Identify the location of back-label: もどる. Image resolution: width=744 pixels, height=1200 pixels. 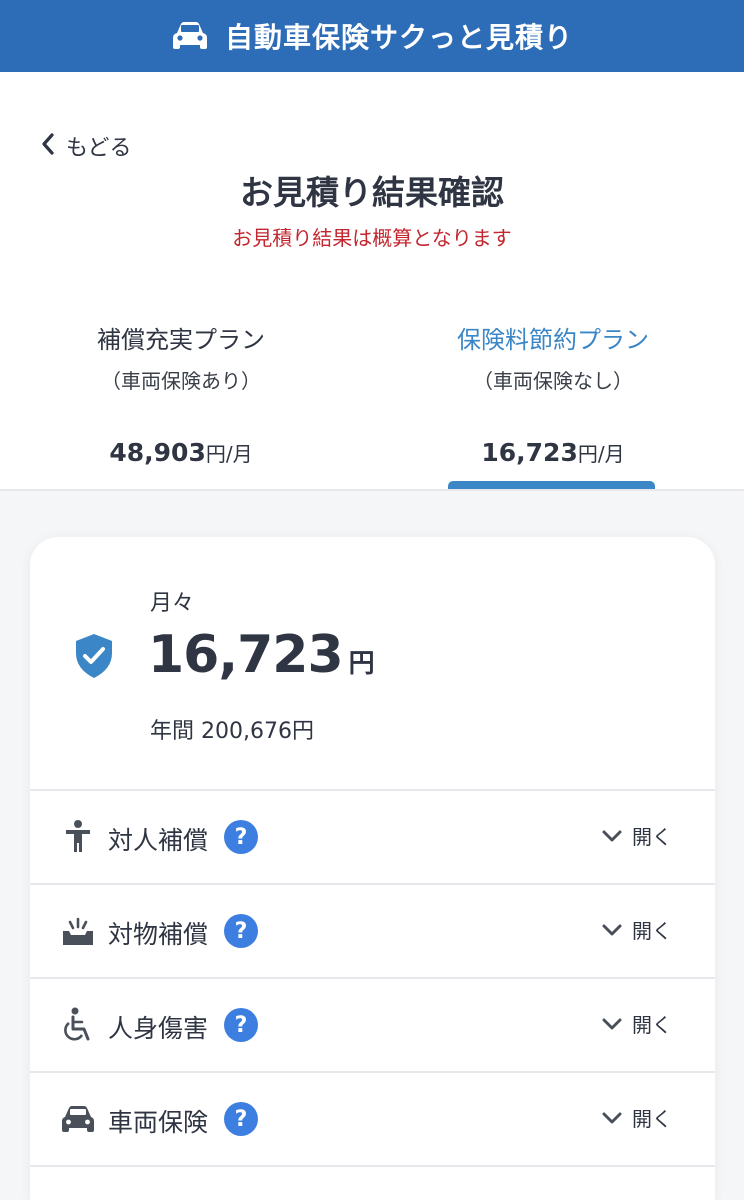
(99, 148).